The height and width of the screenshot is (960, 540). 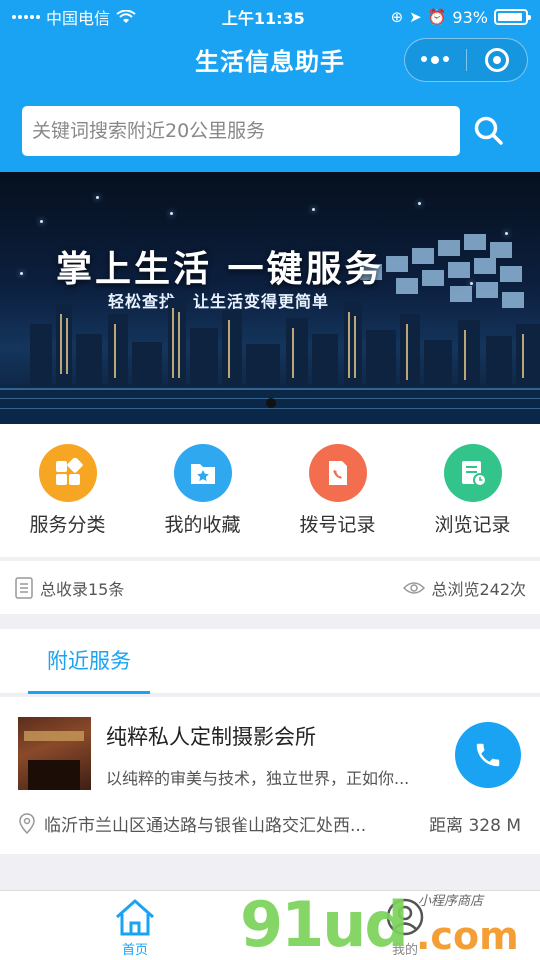 What do you see at coordinates (241, 131) in the screenshot?
I see `search-input` at bounding box center [241, 131].